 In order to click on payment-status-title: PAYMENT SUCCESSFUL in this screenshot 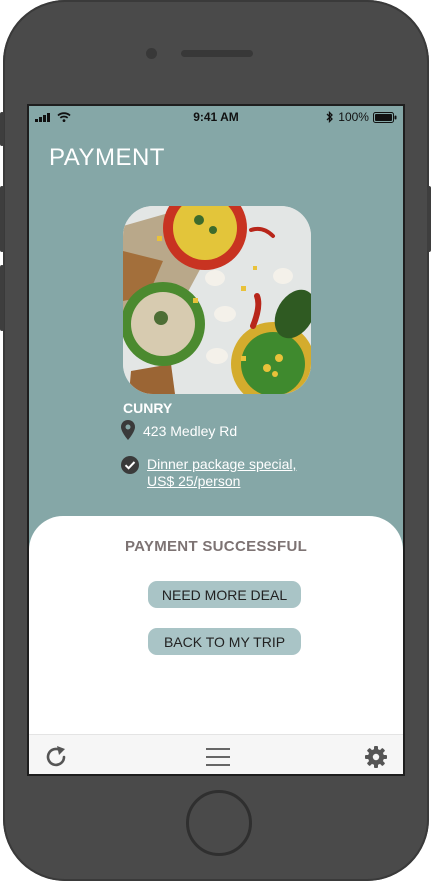, I will do `click(216, 546)`.